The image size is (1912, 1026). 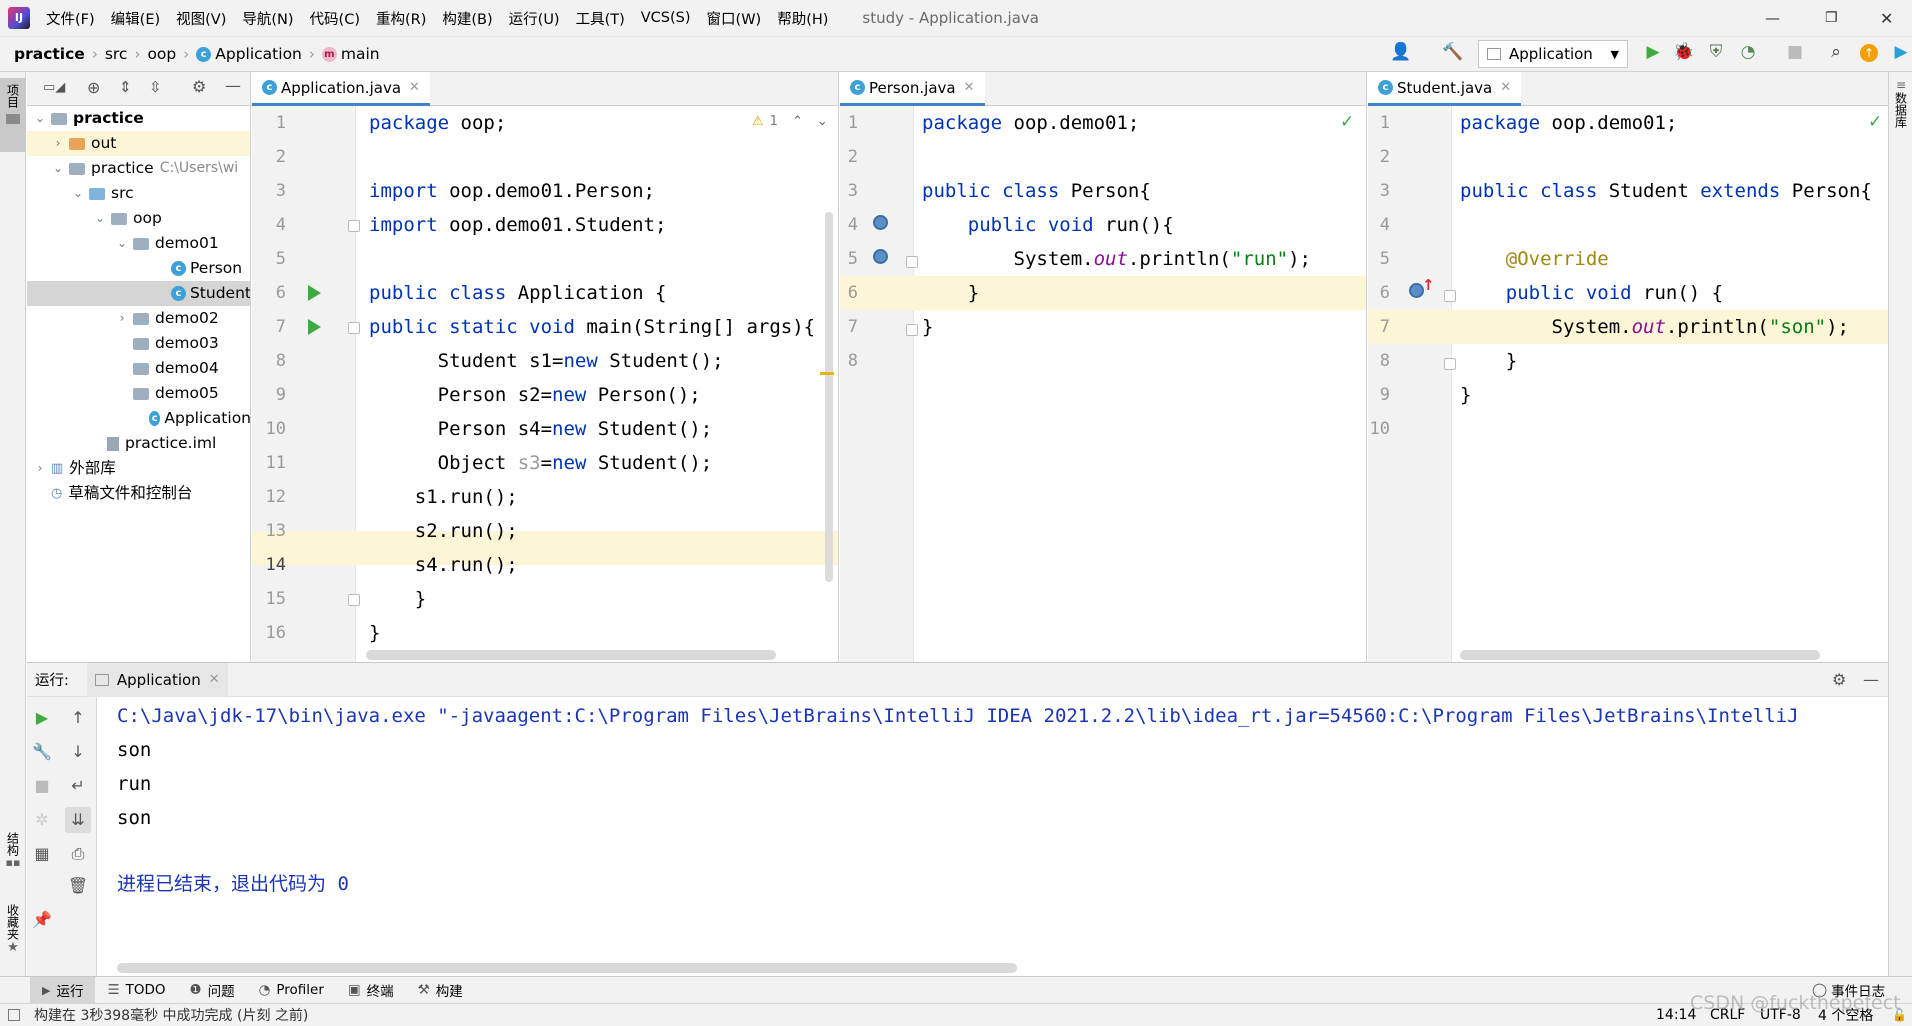 What do you see at coordinates (78, 854) in the screenshot?
I see `print-icon: ⎙` at bounding box center [78, 854].